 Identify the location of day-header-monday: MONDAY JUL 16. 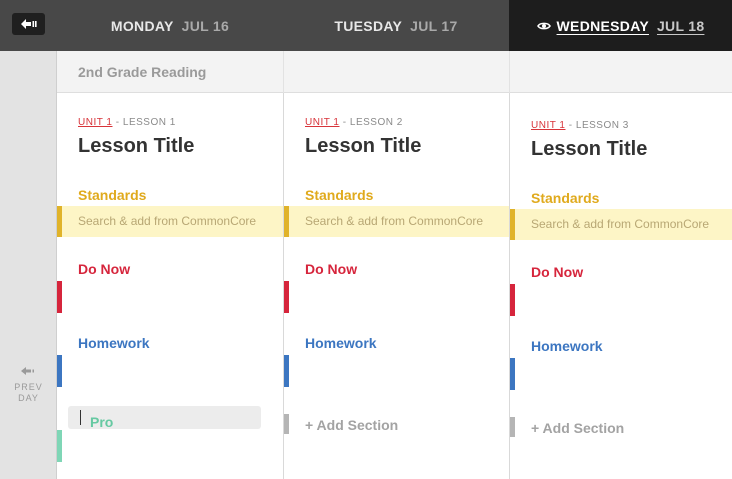
(170, 25).